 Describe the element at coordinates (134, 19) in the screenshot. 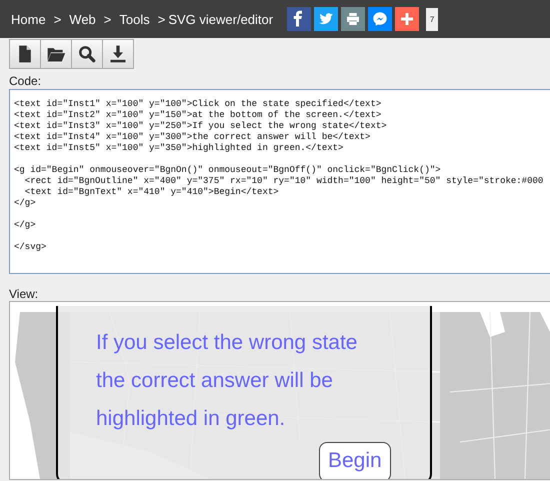

I see `breadcrumb-link: Tools` at that location.